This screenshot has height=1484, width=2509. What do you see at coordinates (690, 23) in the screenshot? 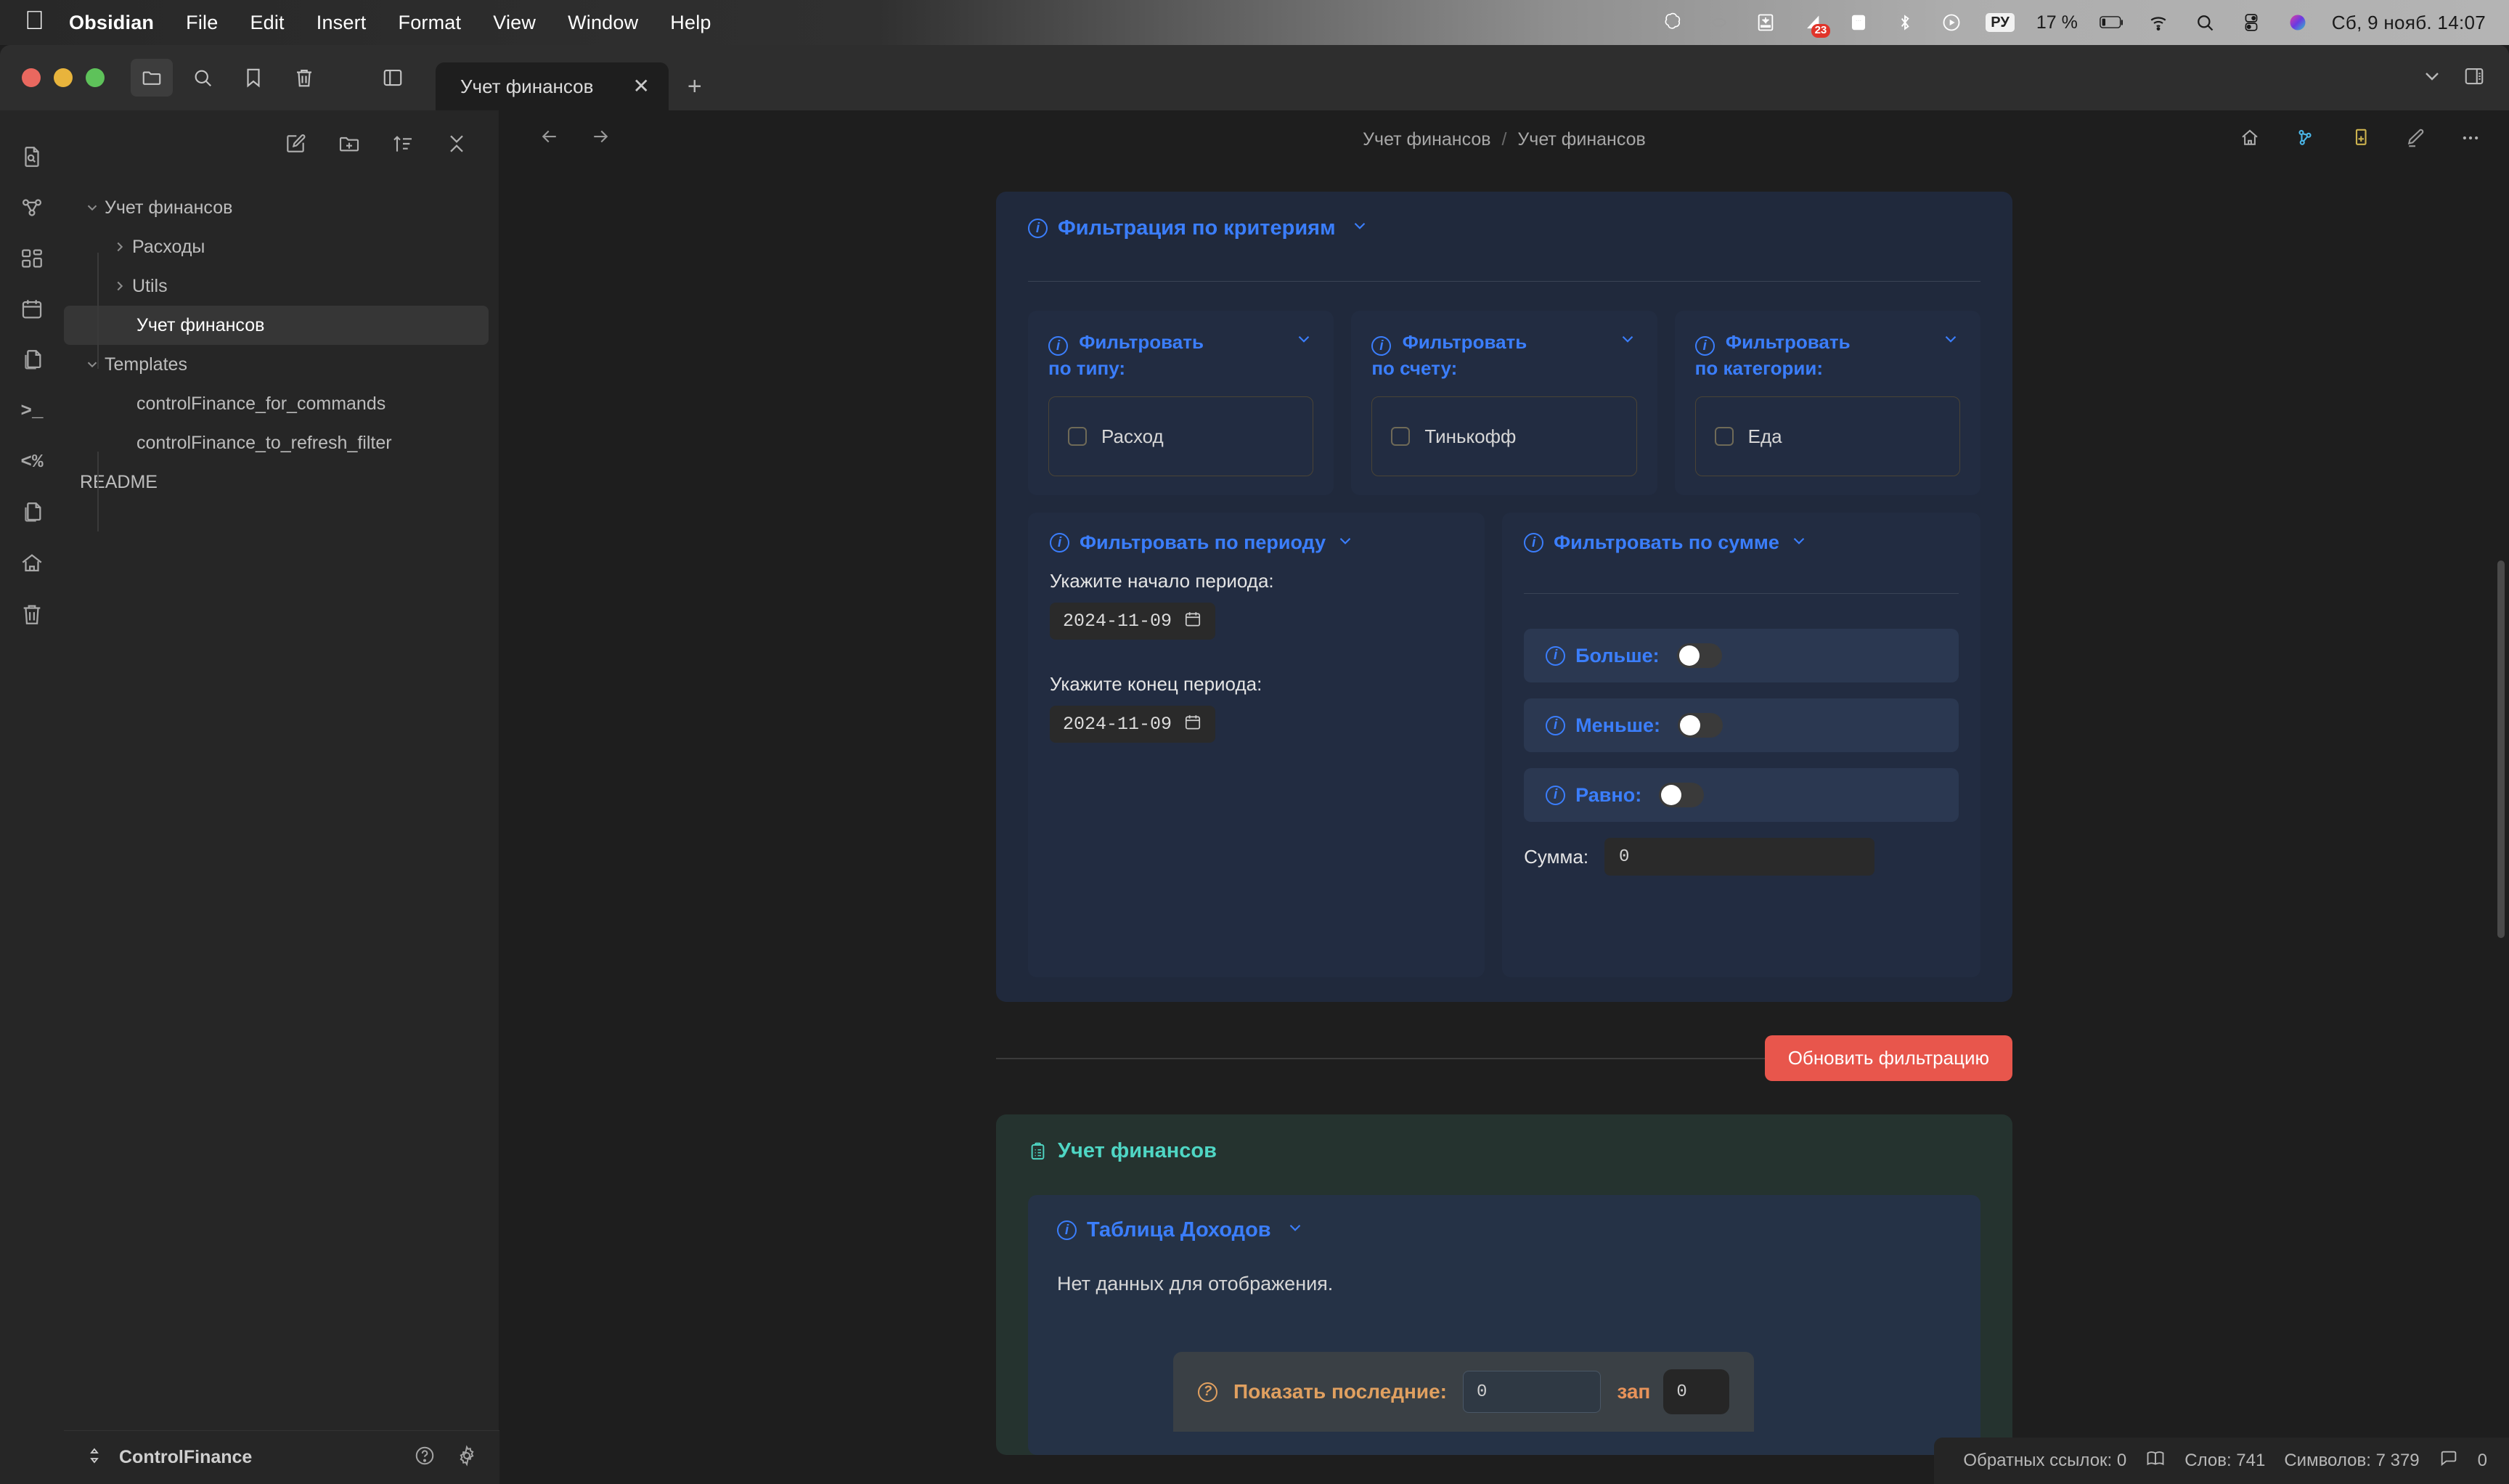
I see `menu-help: Help` at bounding box center [690, 23].